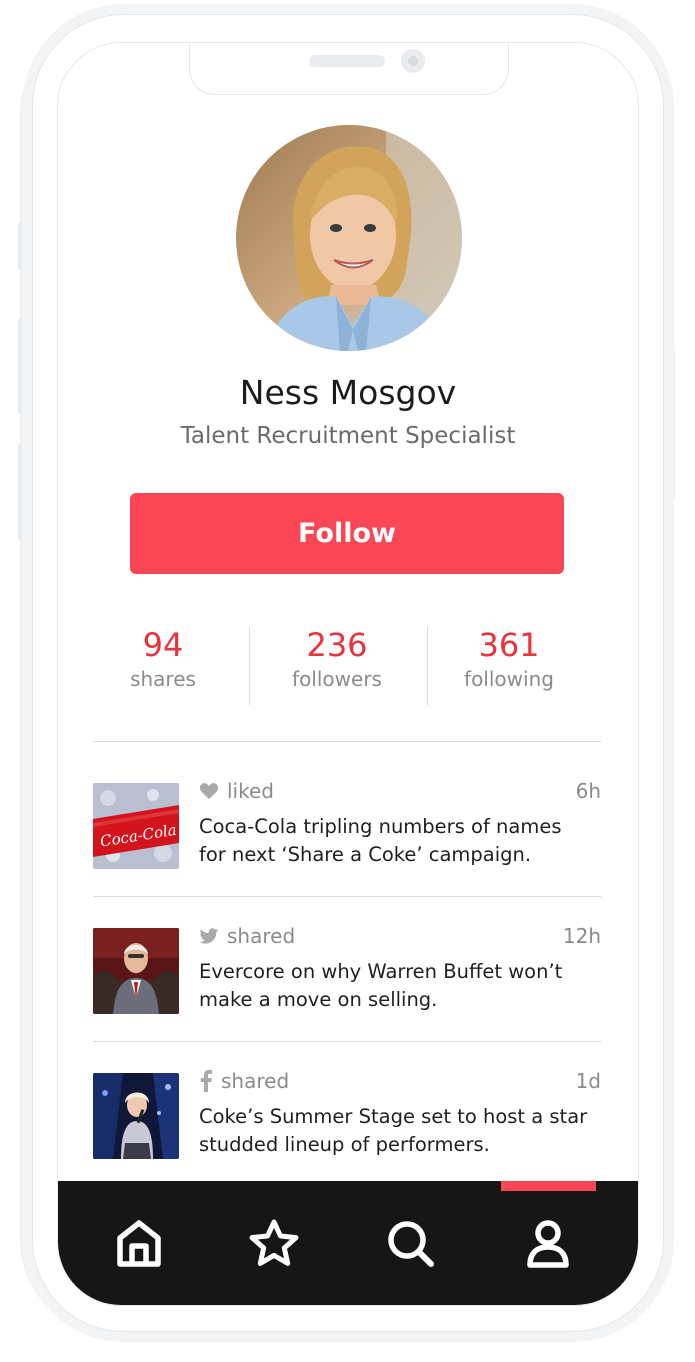 This screenshot has height=1362, width=695. What do you see at coordinates (588, 1081) in the screenshot?
I see `feed-timestamp: 1d` at bounding box center [588, 1081].